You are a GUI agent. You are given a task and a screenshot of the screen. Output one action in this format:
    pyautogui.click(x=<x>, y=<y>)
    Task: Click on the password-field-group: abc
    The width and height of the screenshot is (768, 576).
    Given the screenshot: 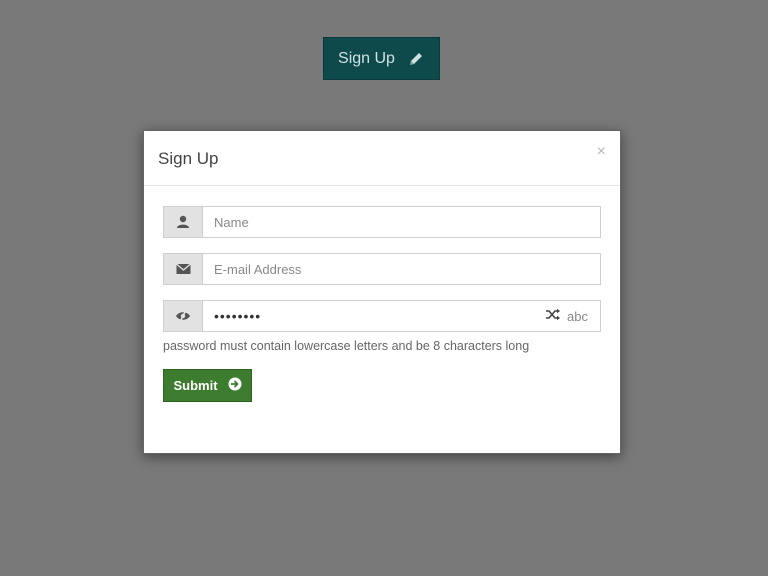 What is the action you would take?
    pyautogui.click(x=382, y=316)
    